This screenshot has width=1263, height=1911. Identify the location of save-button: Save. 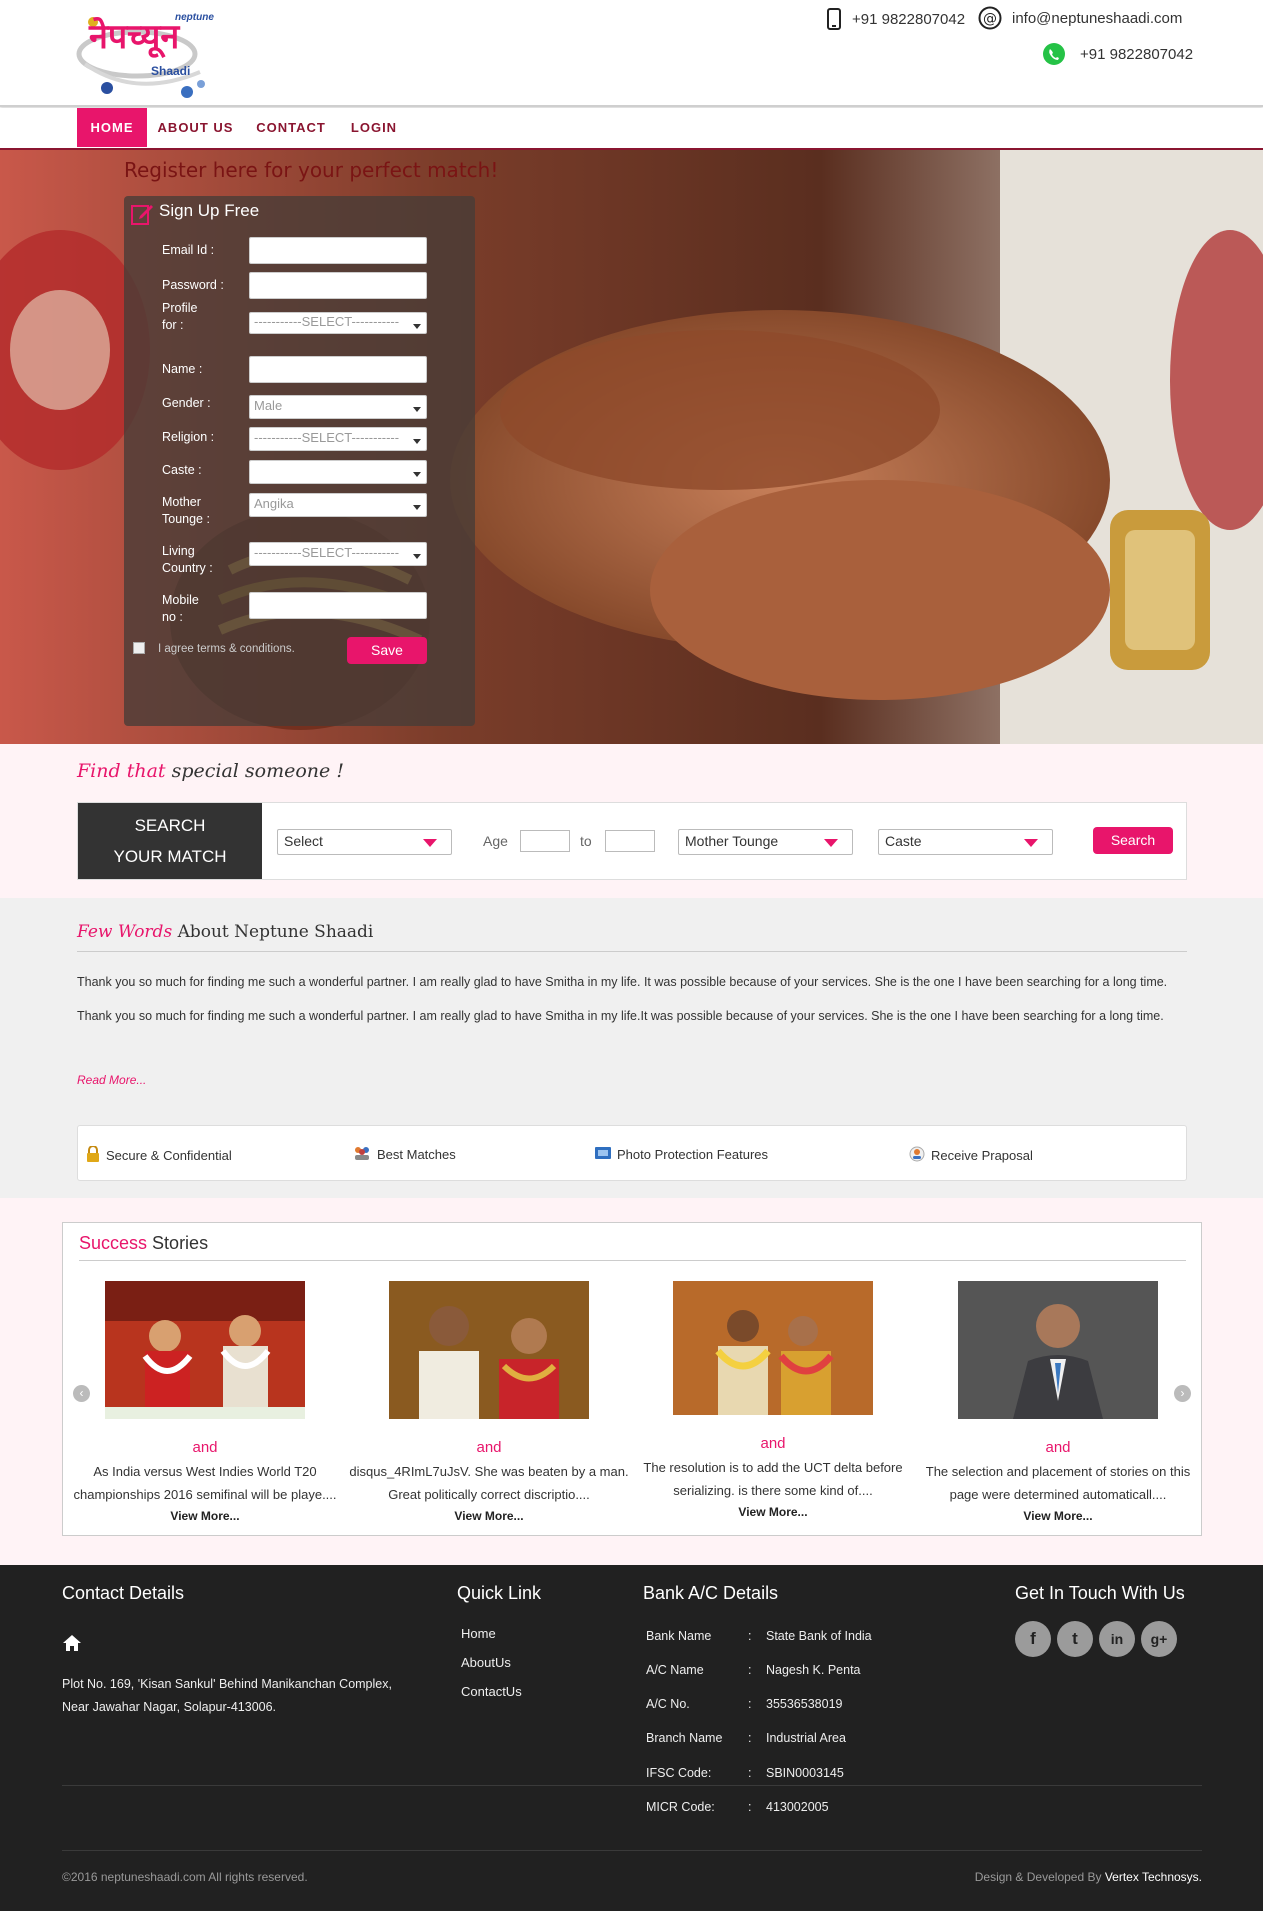
(387, 650).